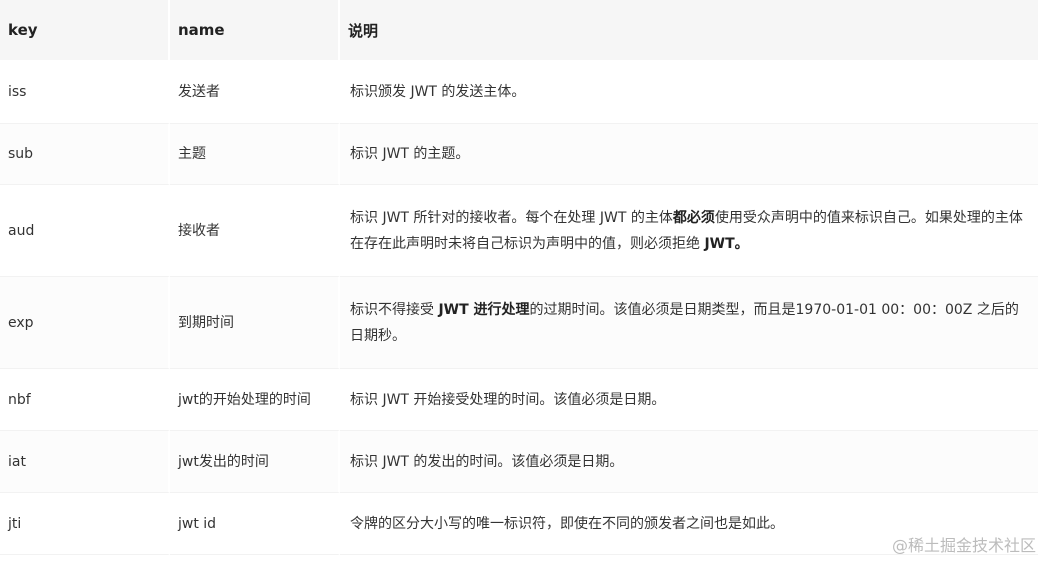  What do you see at coordinates (255, 462) in the screenshot?
I see `cell-name: jwt发出的时间` at bounding box center [255, 462].